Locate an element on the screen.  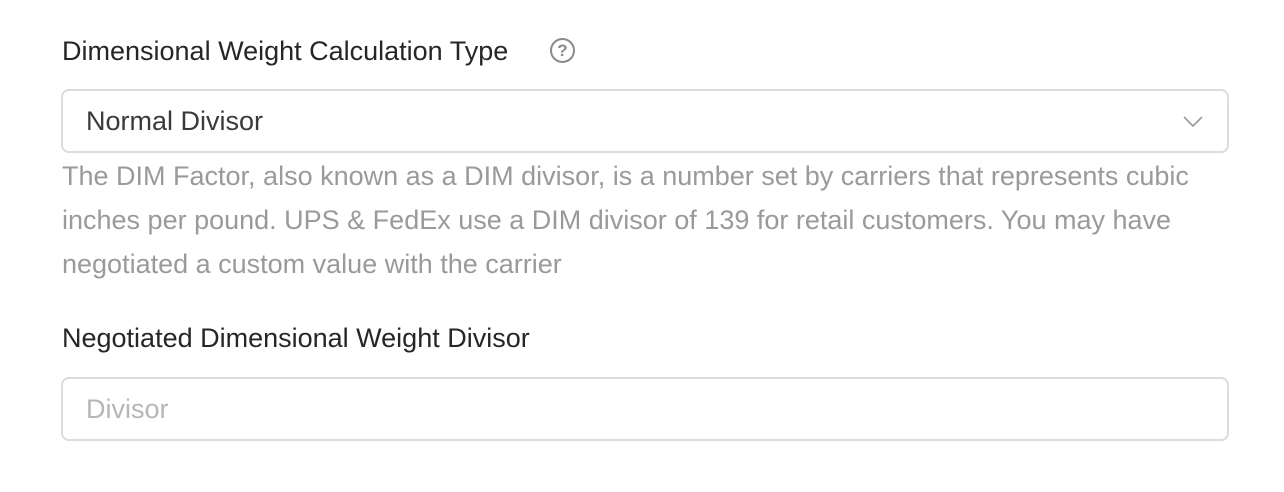
calculation-type-select: Normal Divisor is located at coordinates (645, 121).